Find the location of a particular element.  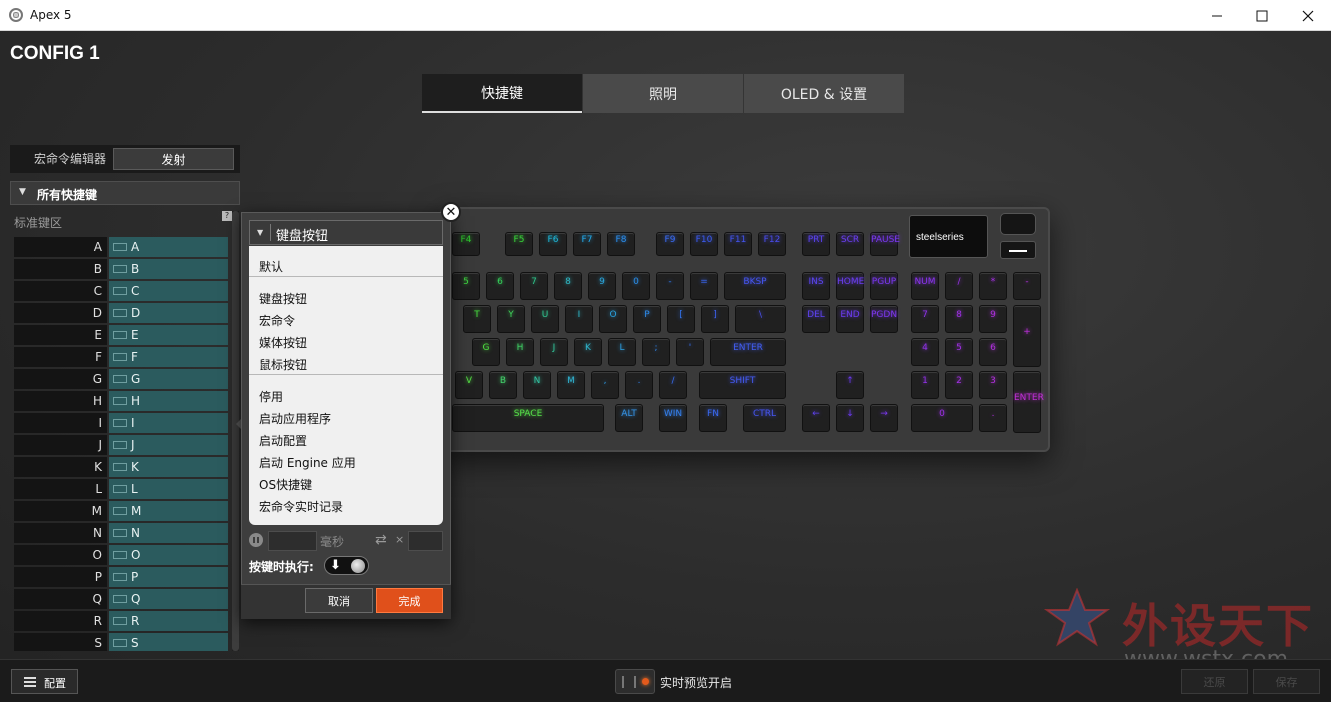

key-binding-row: CC is located at coordinates (121, 292).